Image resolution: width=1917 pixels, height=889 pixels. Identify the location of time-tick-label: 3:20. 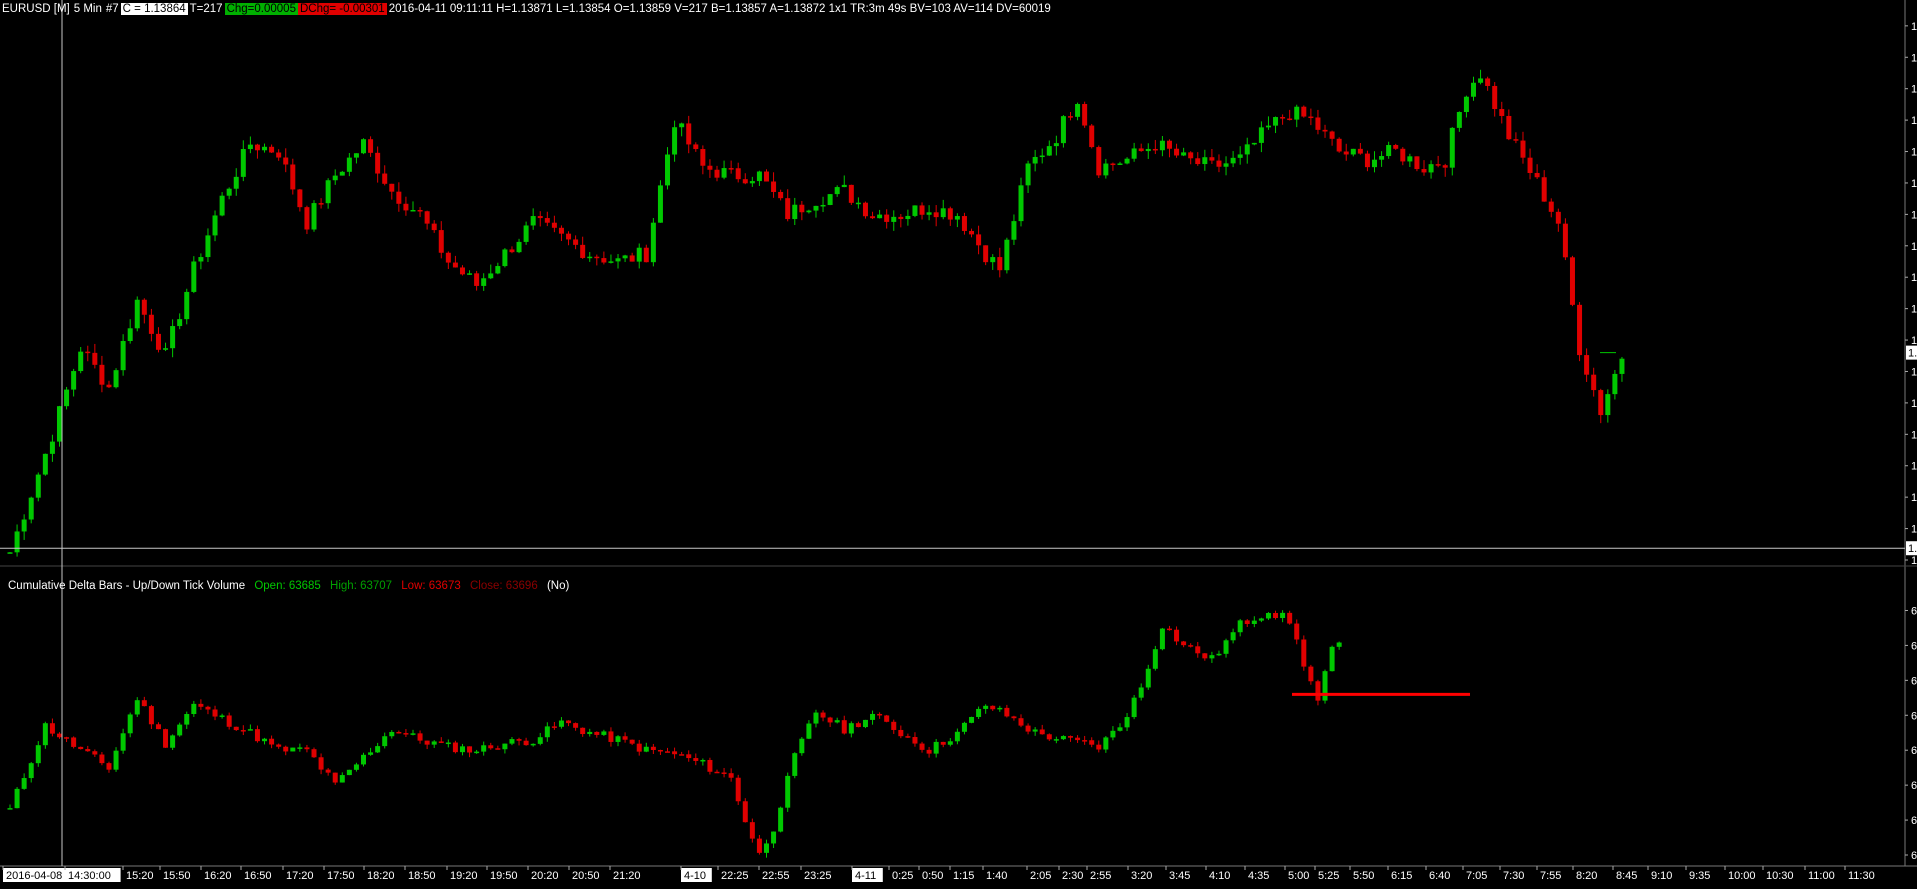
(1141, 876).